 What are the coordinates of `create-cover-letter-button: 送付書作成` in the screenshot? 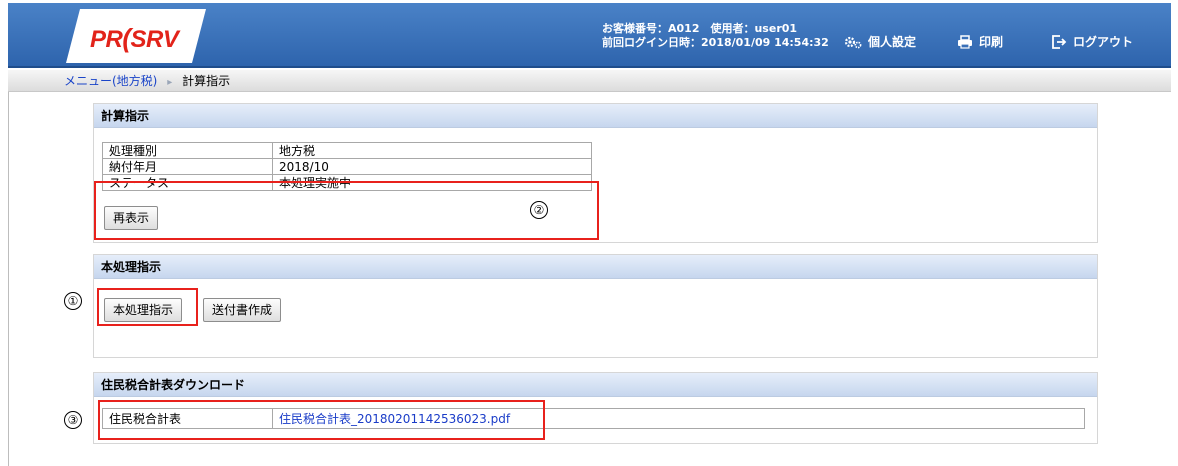 It's located at (242, 310).